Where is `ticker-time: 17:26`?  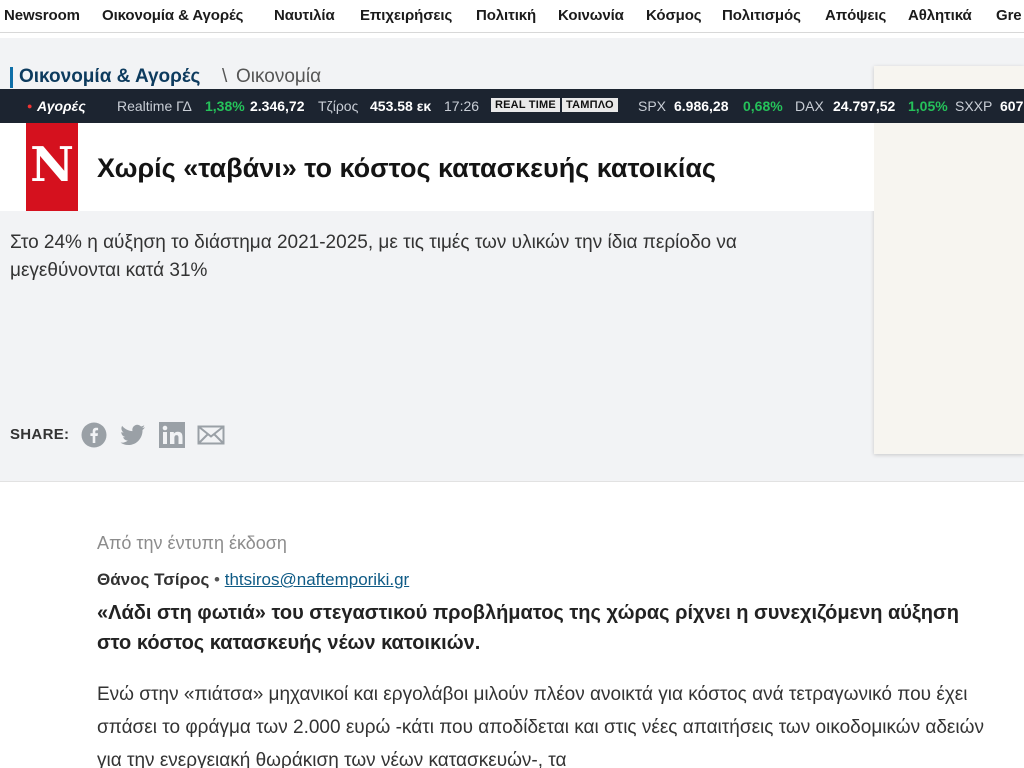 ticker-time: 17:26 is located at coordinates (462, 106).